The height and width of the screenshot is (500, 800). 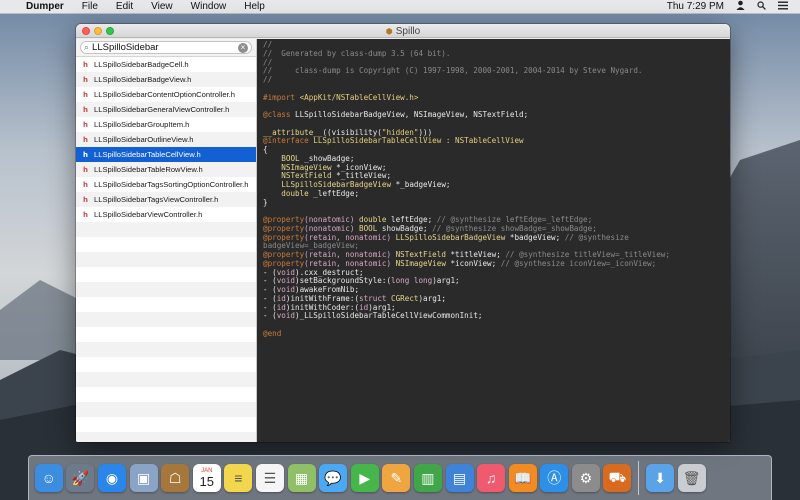 What do you see at coordinates (48, 478) in the screenshot?
I see `finder-icon: ☺` at bounding box center [48, 478].